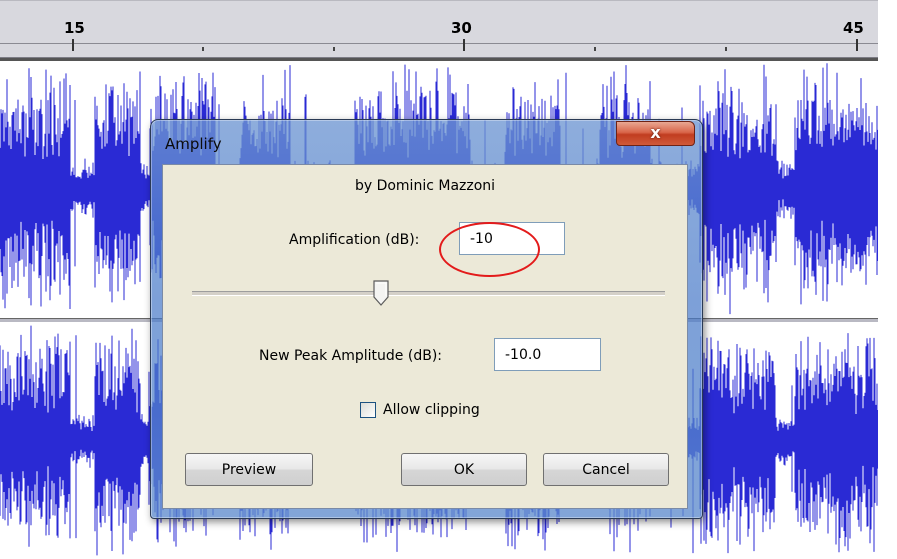  I want to click on peak-amplitude-input, so click(547, 354).